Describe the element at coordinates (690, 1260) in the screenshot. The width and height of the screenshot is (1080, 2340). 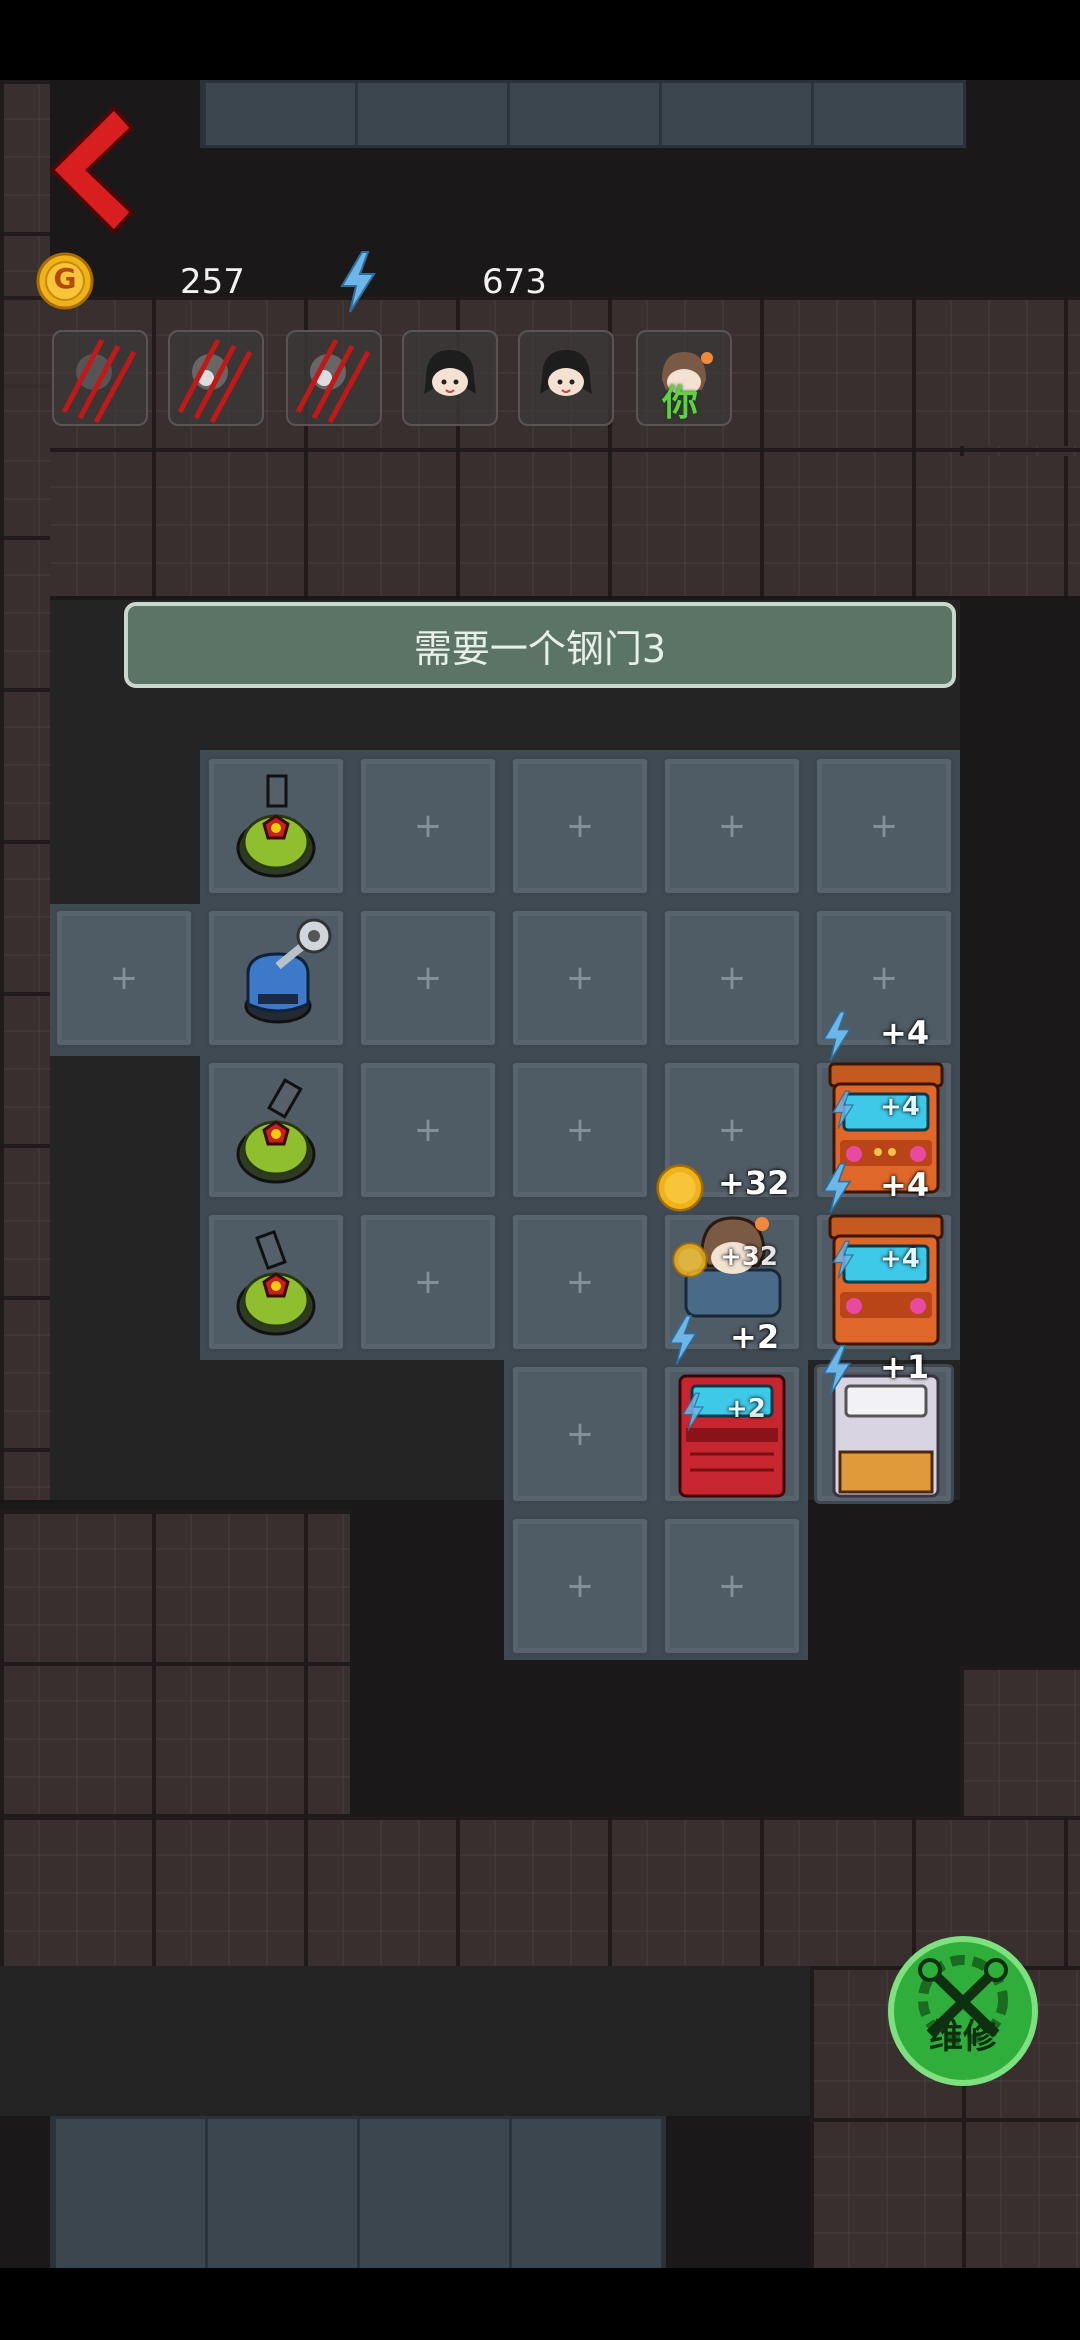
I see `coin-gain-small-icon` at that location.